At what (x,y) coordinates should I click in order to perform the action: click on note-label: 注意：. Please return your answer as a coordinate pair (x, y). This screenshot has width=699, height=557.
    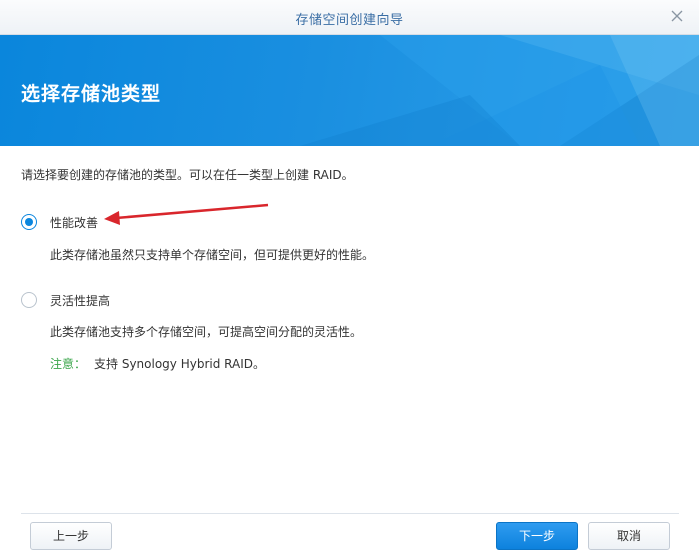
    Looking at the image, I should click on (68, 364).